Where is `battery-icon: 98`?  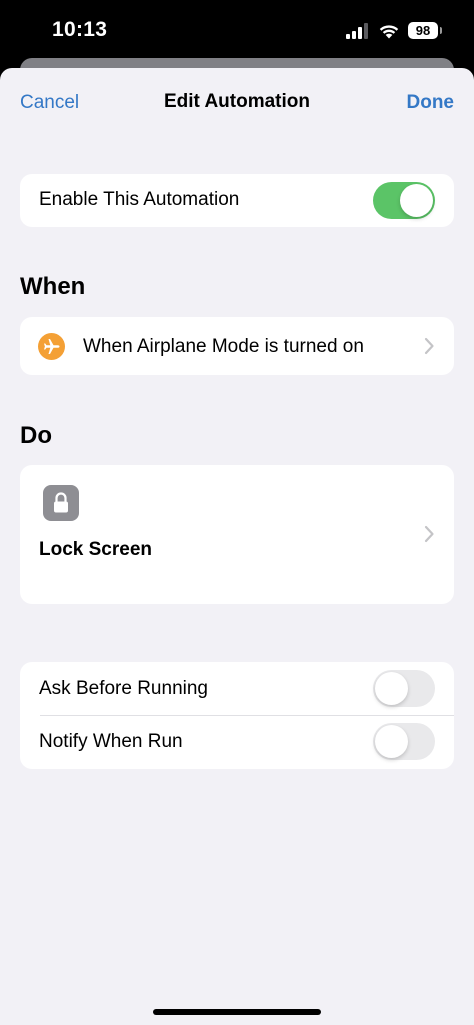
battery-icon: 98 is located at coordinates (425, 30).